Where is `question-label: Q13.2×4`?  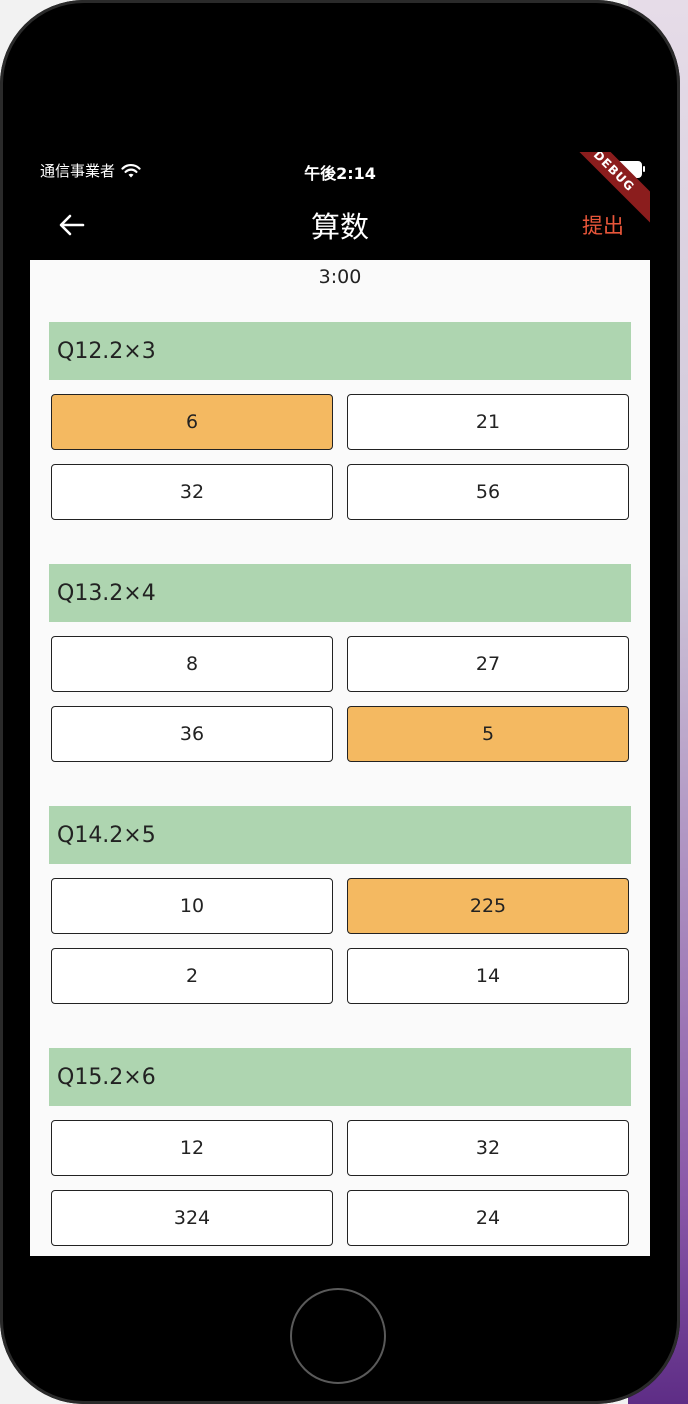
question-label: Q13.2×4 is located at coordinates (340, 593).